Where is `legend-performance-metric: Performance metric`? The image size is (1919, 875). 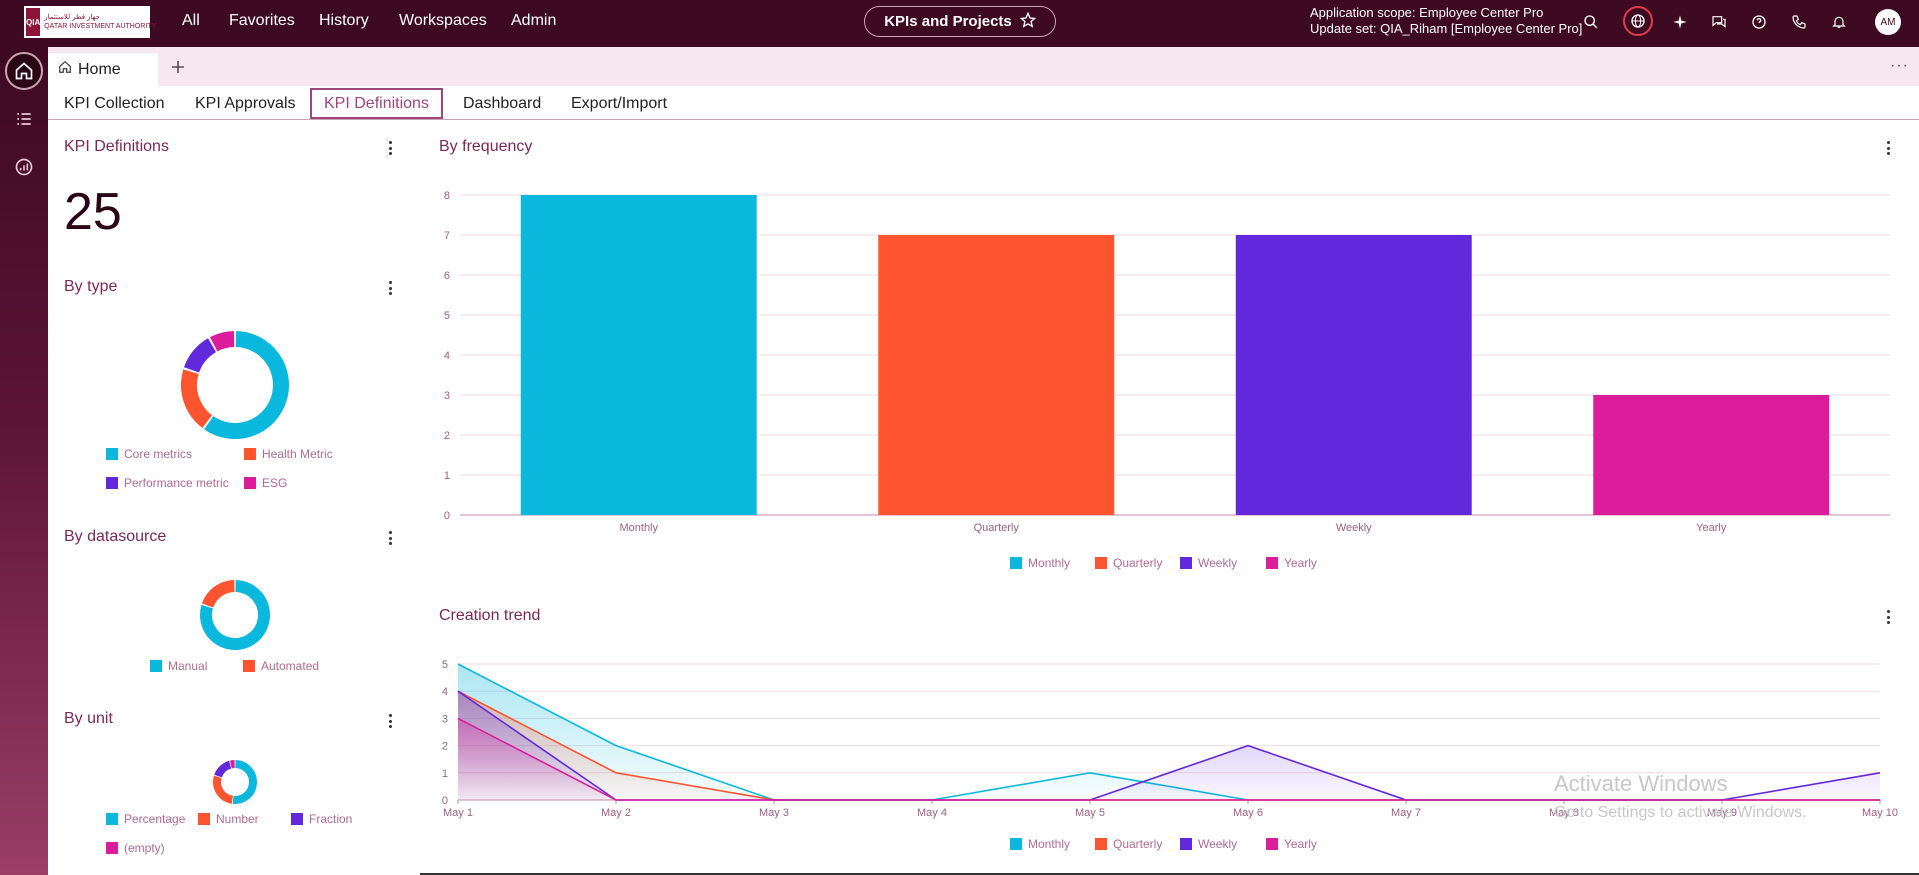 legend-performance-metric: Performance metric is located at coordinates (167, 483).